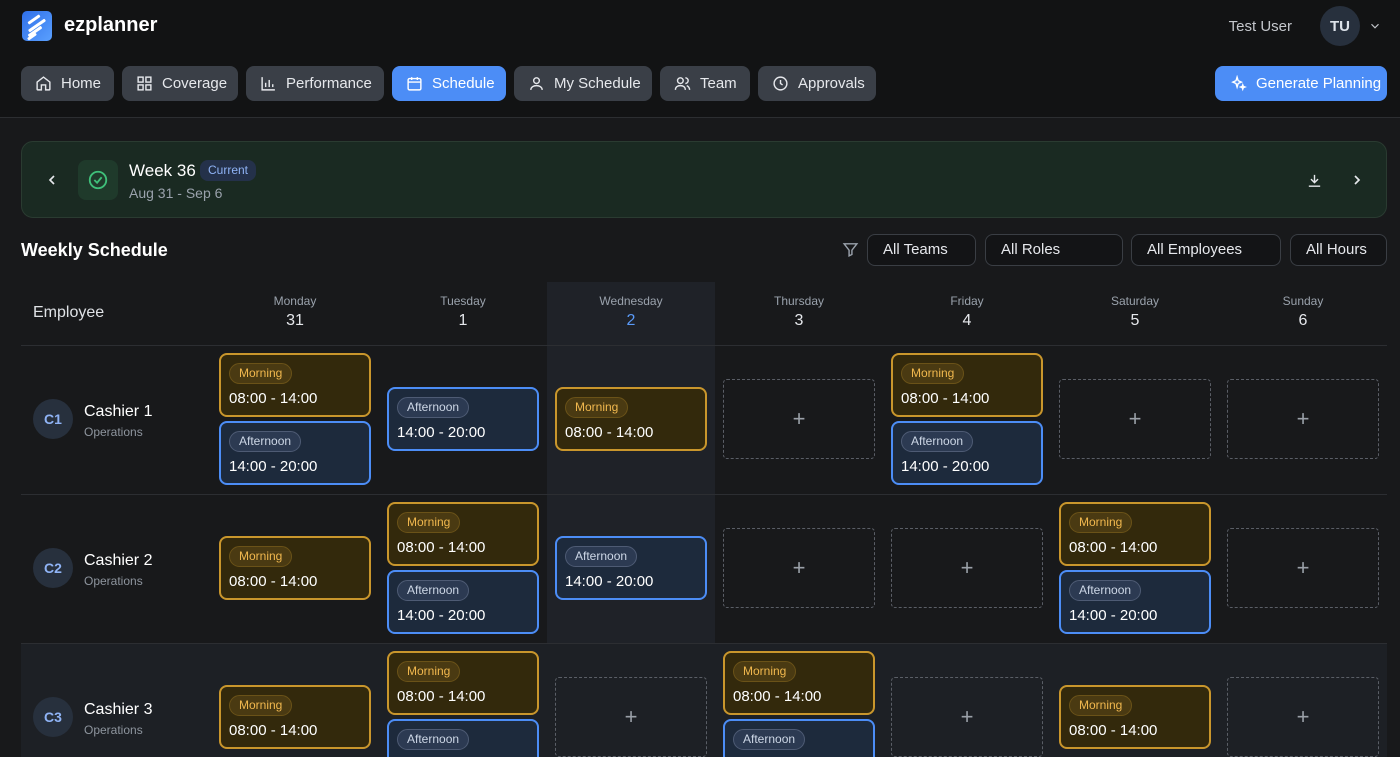 This screenshot has height=757, width=1400. I want to click on week-status, so click(98, 180).